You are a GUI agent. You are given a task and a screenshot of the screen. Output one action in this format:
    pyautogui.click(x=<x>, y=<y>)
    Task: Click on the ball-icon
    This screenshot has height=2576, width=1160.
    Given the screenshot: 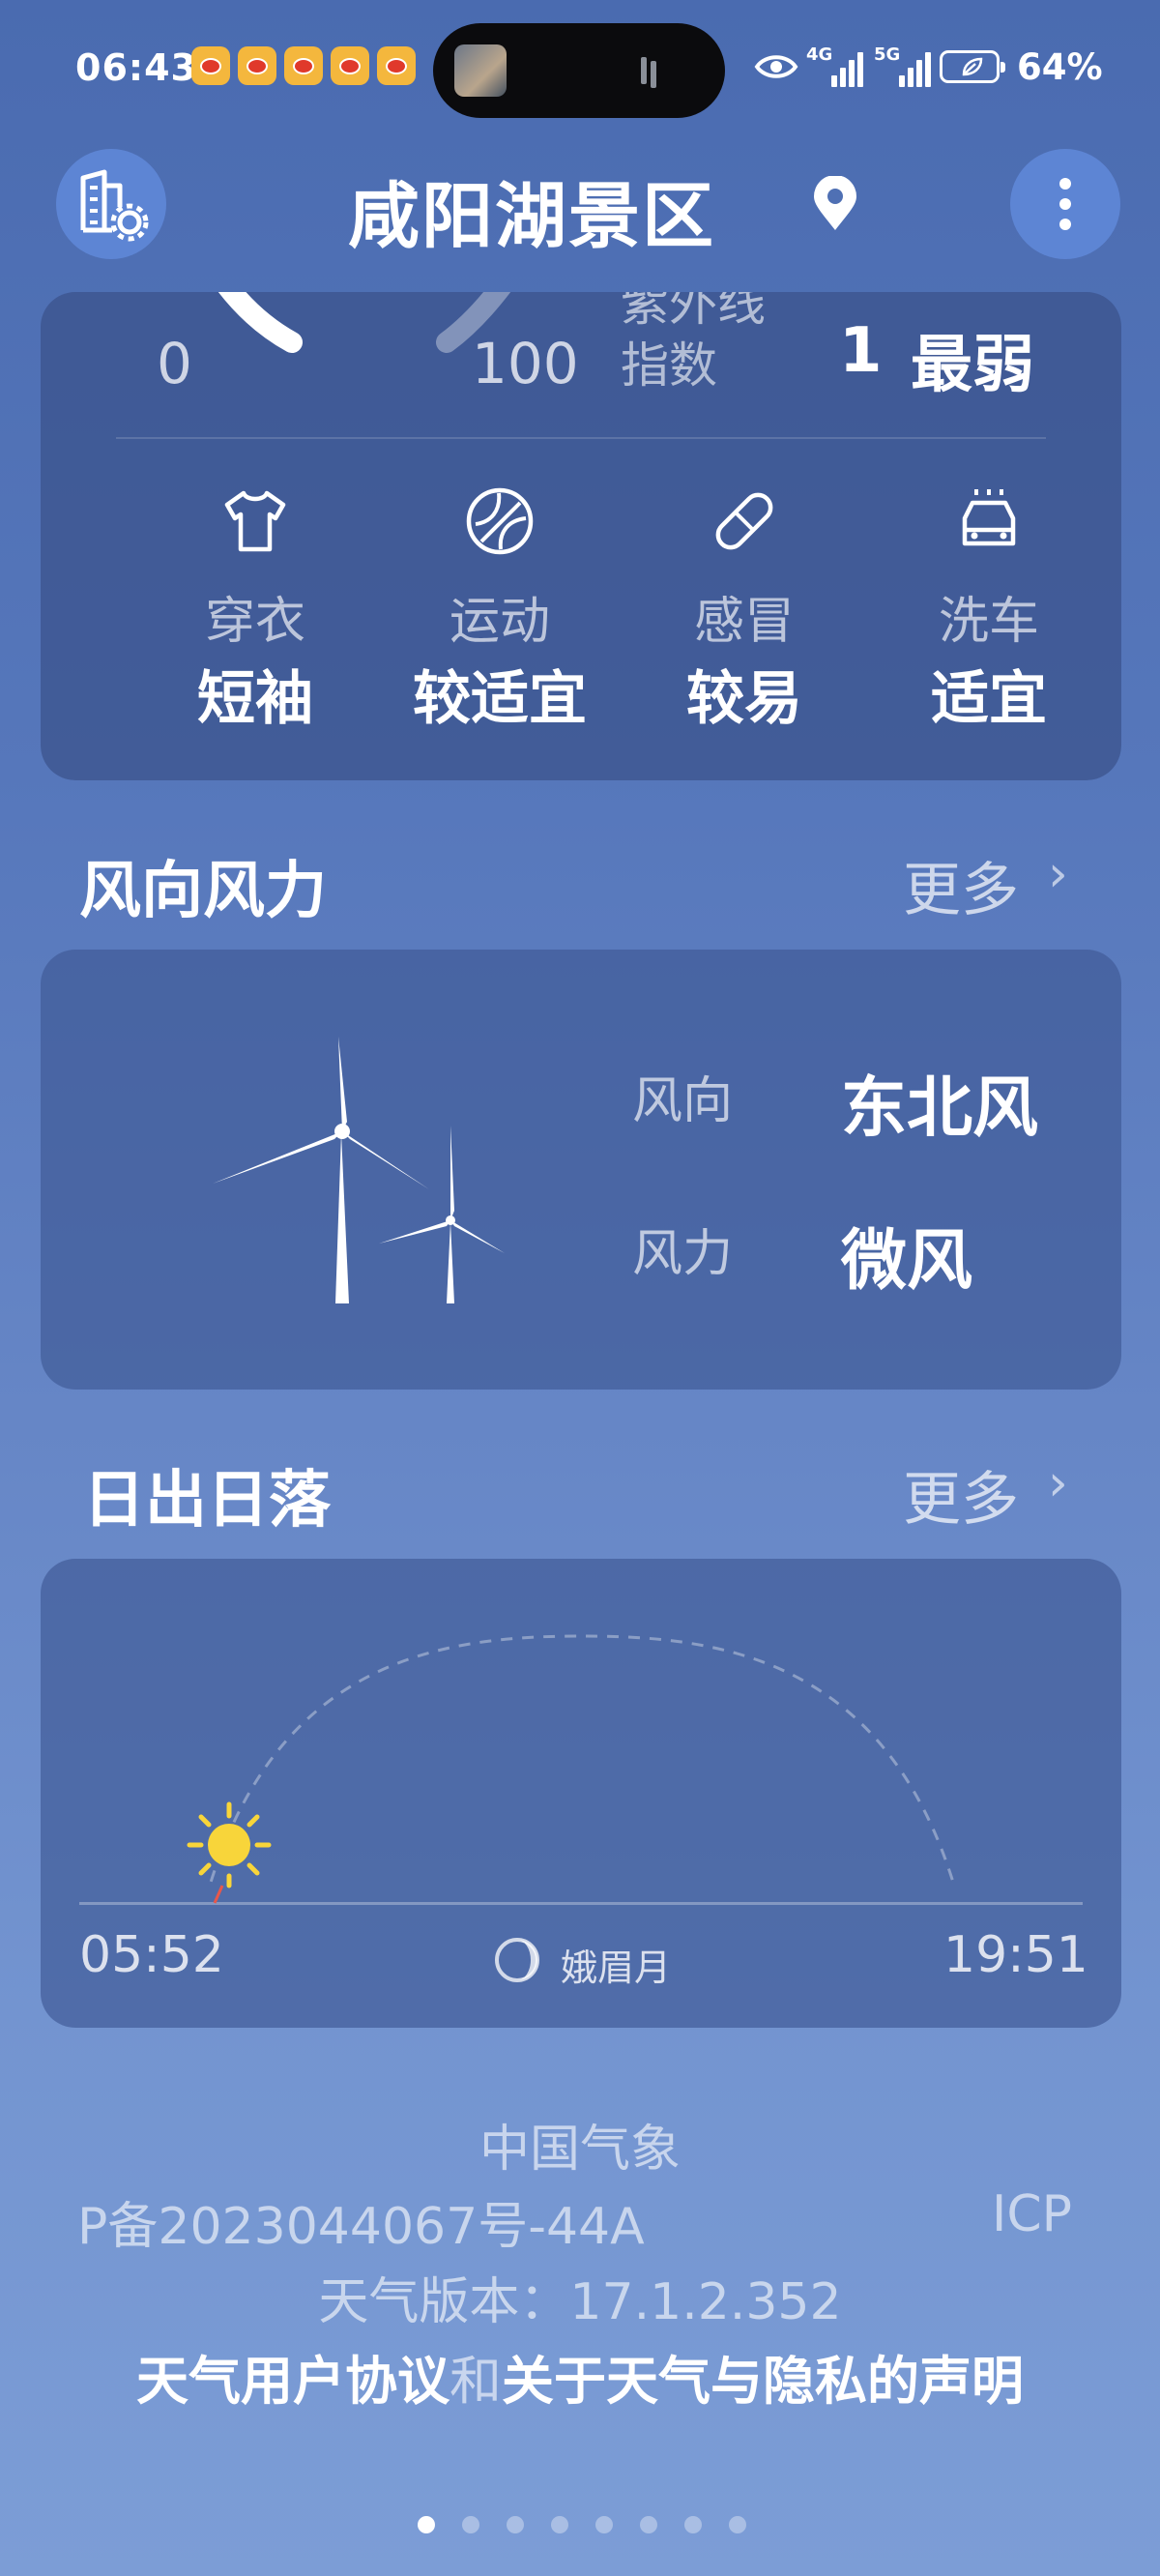 What is the action you would take?
    pyautogui.click(x=500, y=521)
    